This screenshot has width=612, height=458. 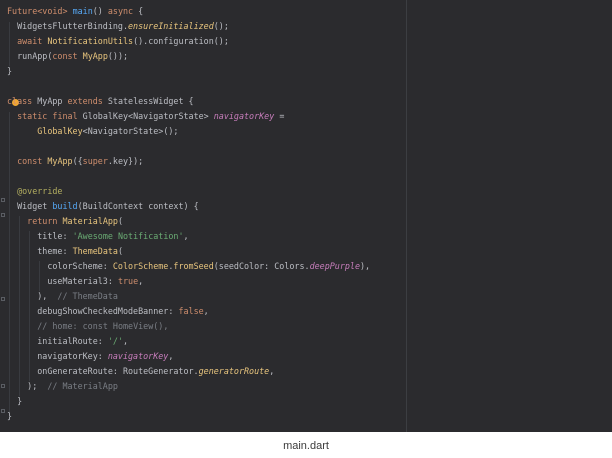 I want to click on code-token: await, so click(x=30, y=41).